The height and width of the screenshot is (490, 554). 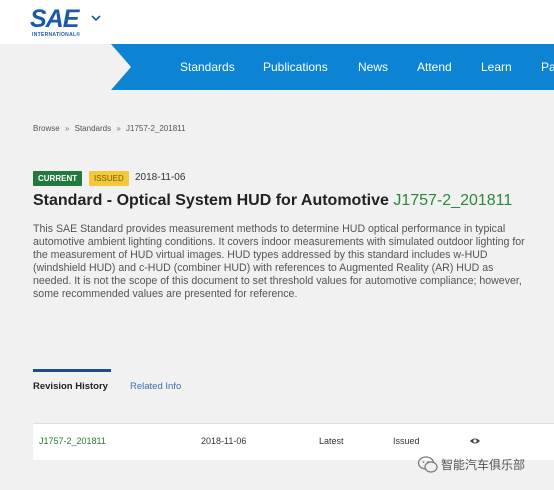 I want to click on nav-publications: Publications, so click(x=295, y=67).